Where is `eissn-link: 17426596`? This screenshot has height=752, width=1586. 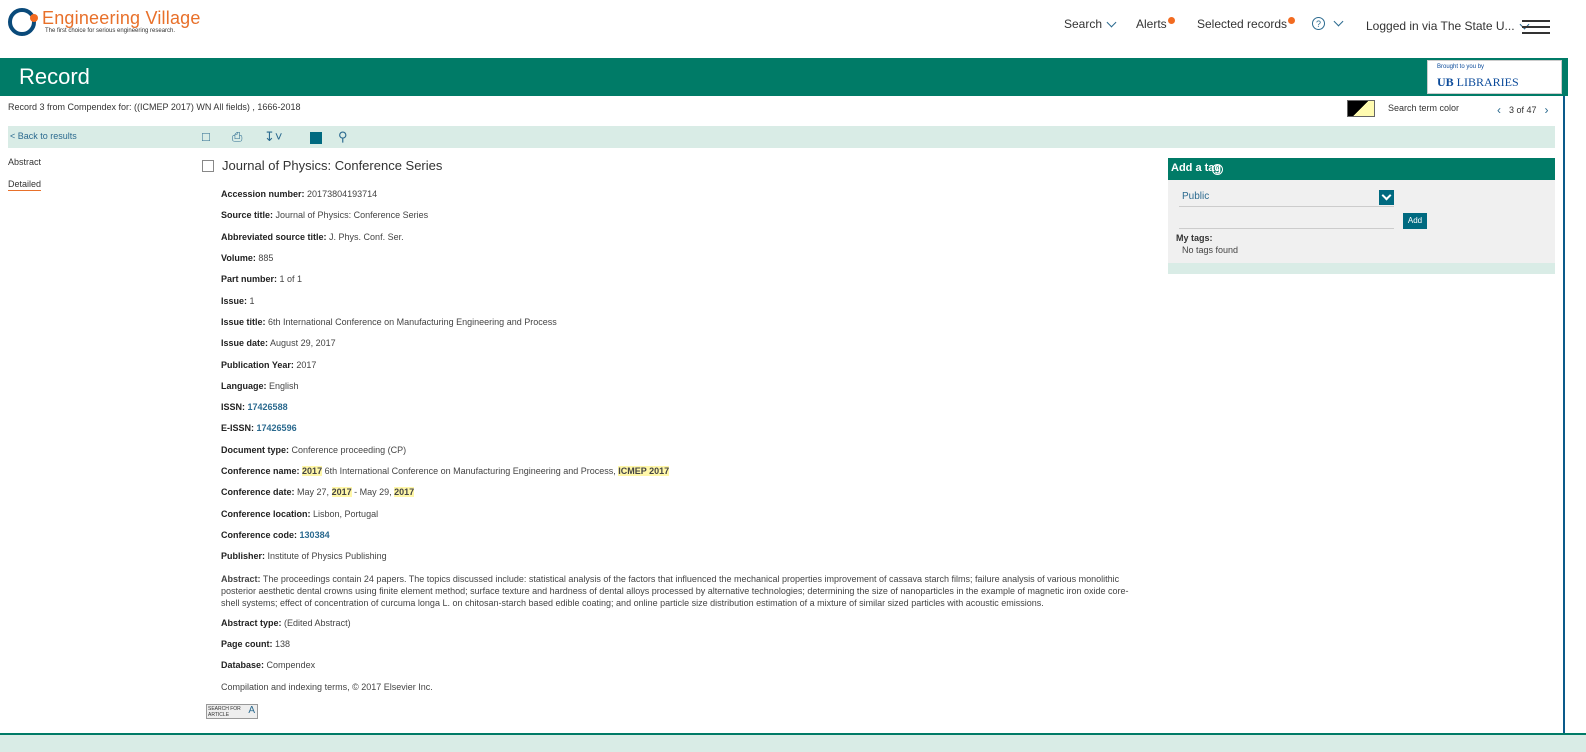
eissn-link: 17426596 is located at coordinates (277, 428).